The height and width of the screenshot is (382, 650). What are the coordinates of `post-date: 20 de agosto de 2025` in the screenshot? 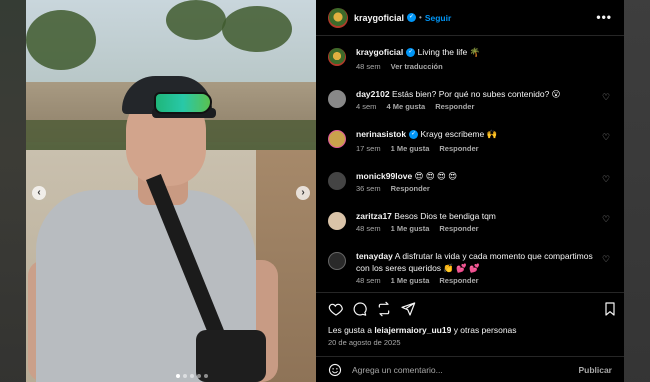 It's located at (364, 342).